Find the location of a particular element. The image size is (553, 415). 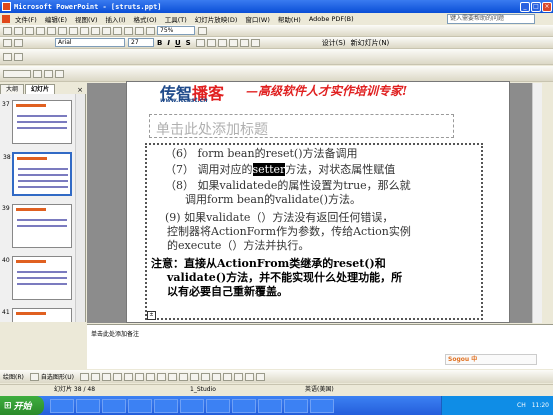

shadow-style-icon is located at coordinates (249, 376).